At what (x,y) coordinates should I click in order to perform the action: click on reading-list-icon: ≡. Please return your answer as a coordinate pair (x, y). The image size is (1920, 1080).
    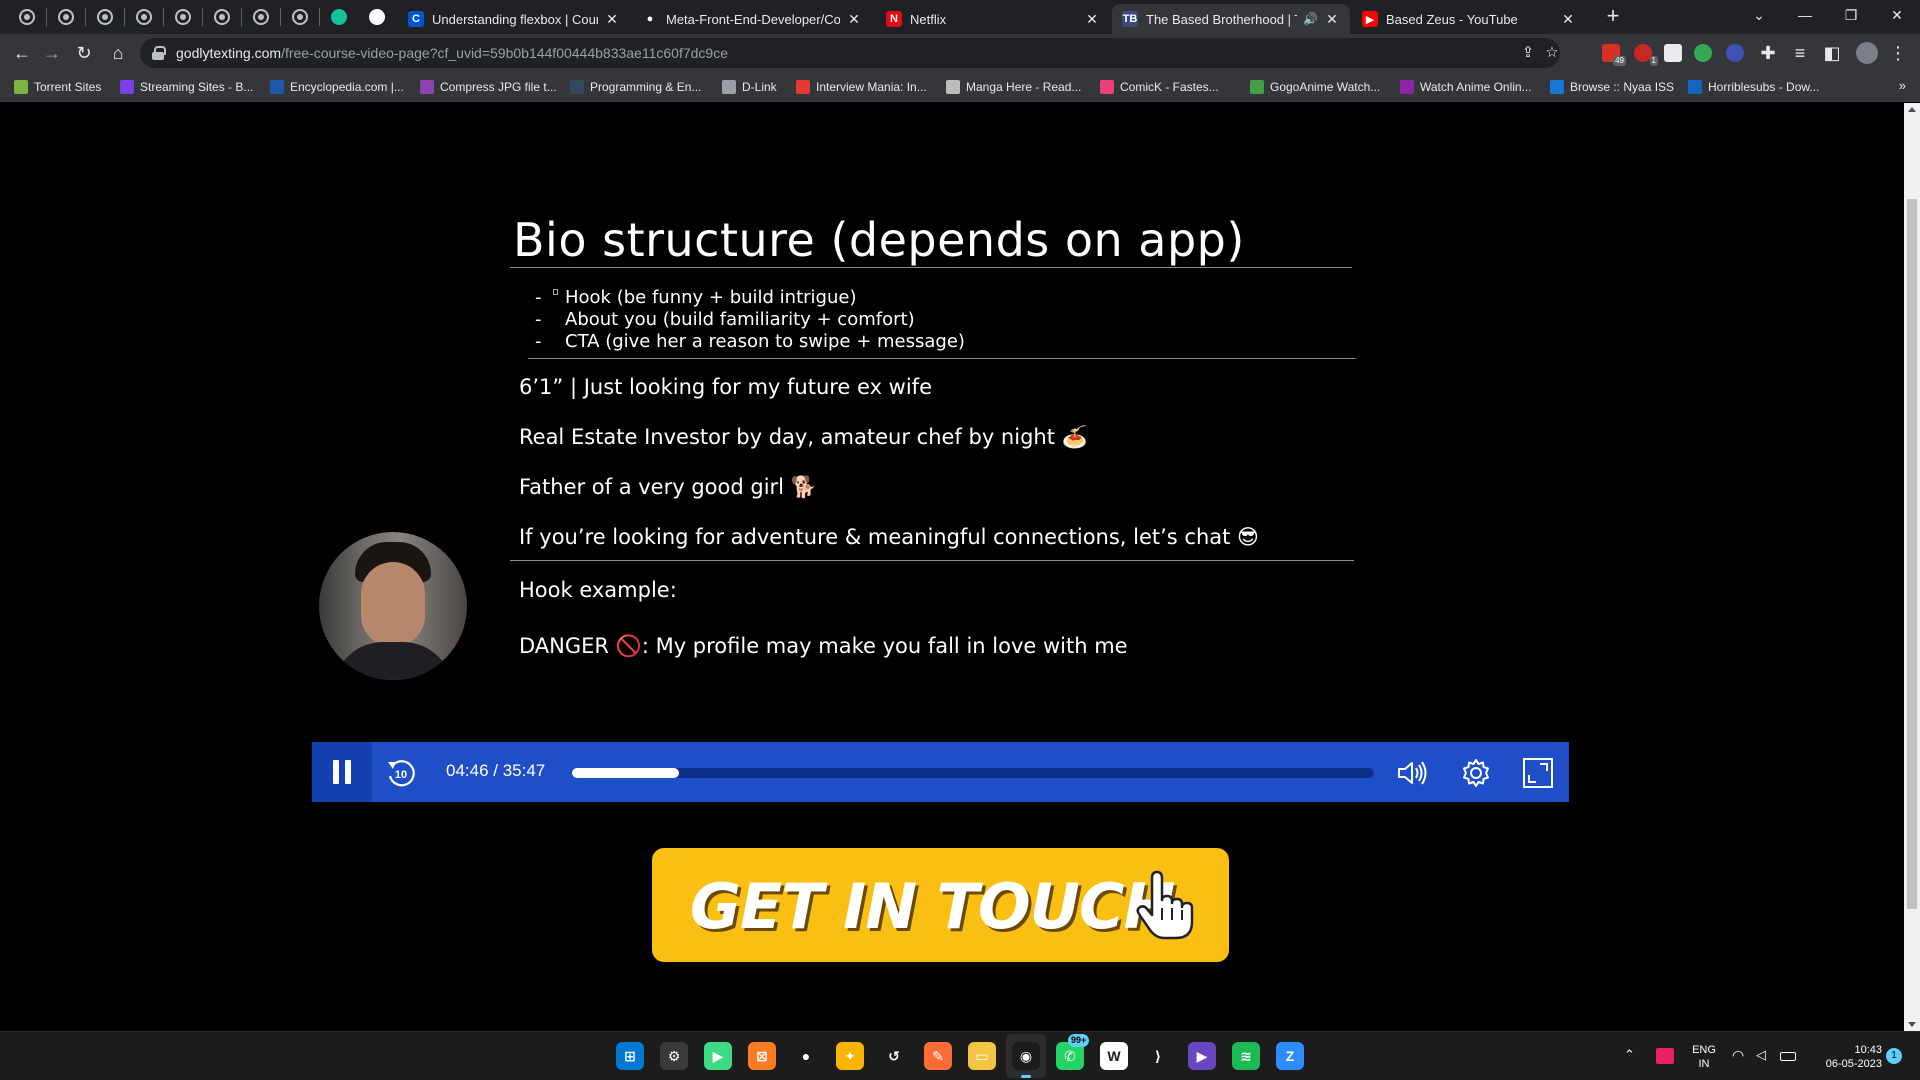
    Looking at the image, I should click on (1800, 53).